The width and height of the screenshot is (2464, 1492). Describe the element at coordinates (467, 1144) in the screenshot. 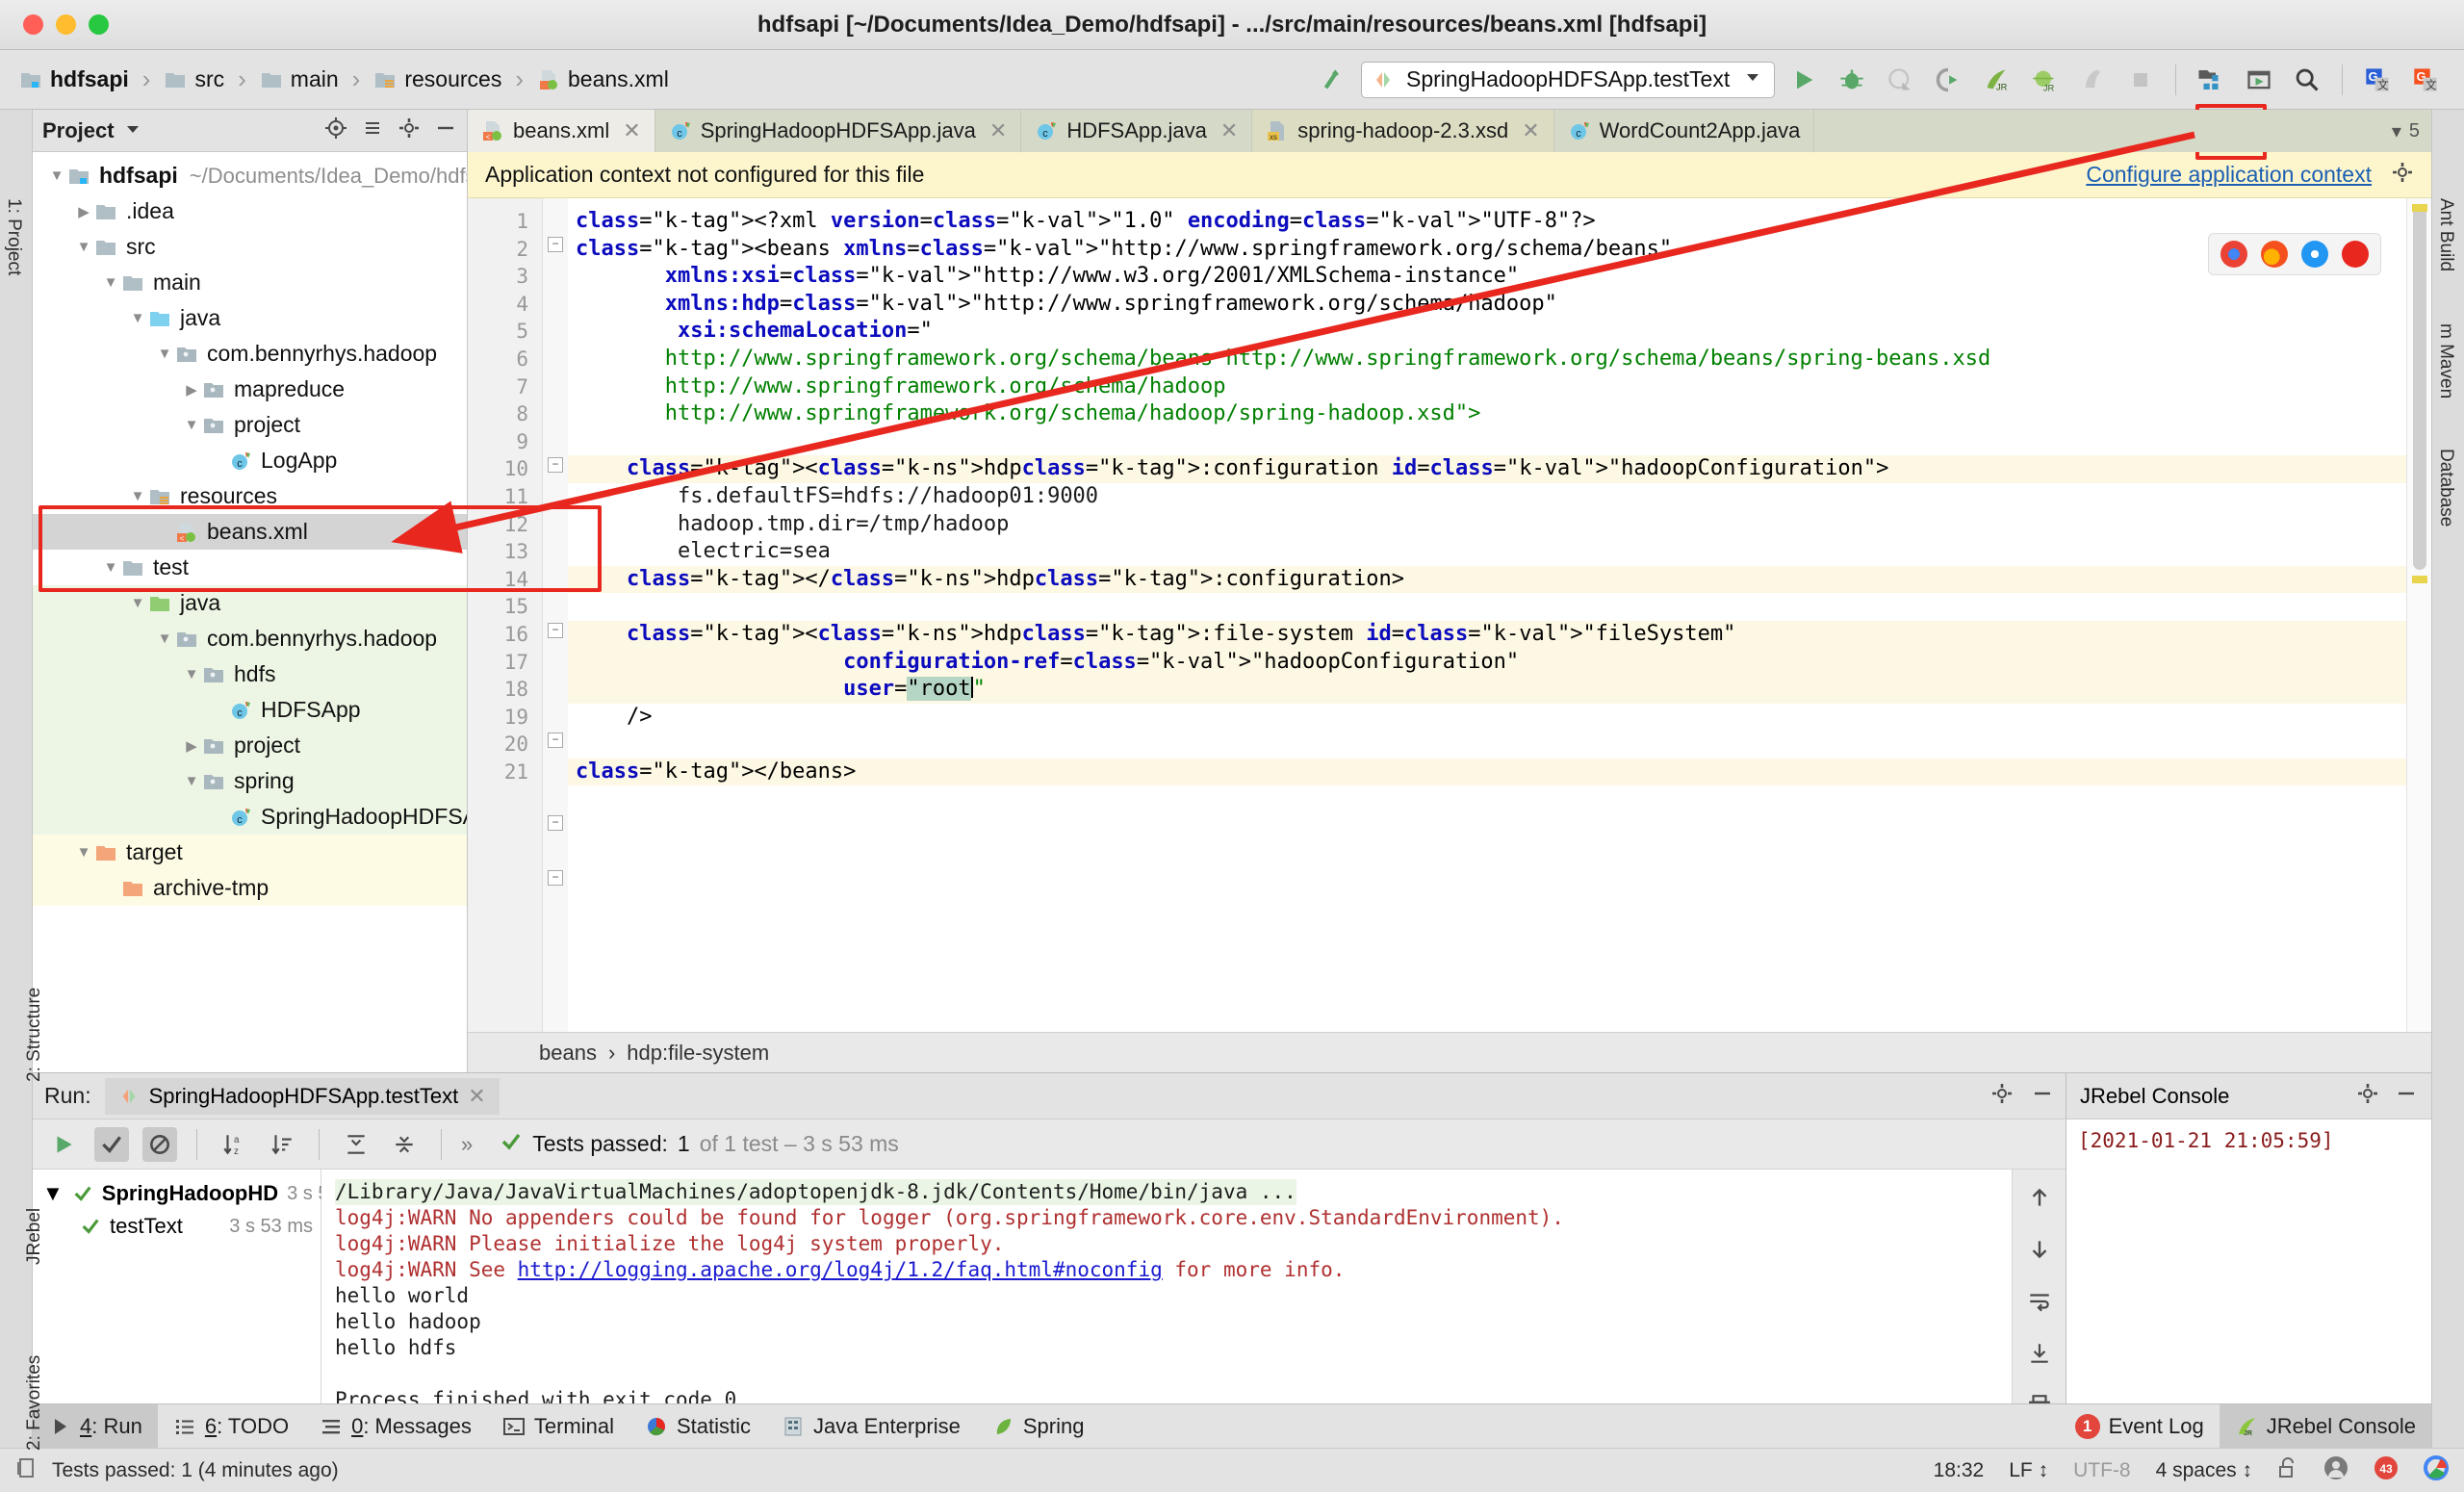

I see `more-icon: »` at that location.